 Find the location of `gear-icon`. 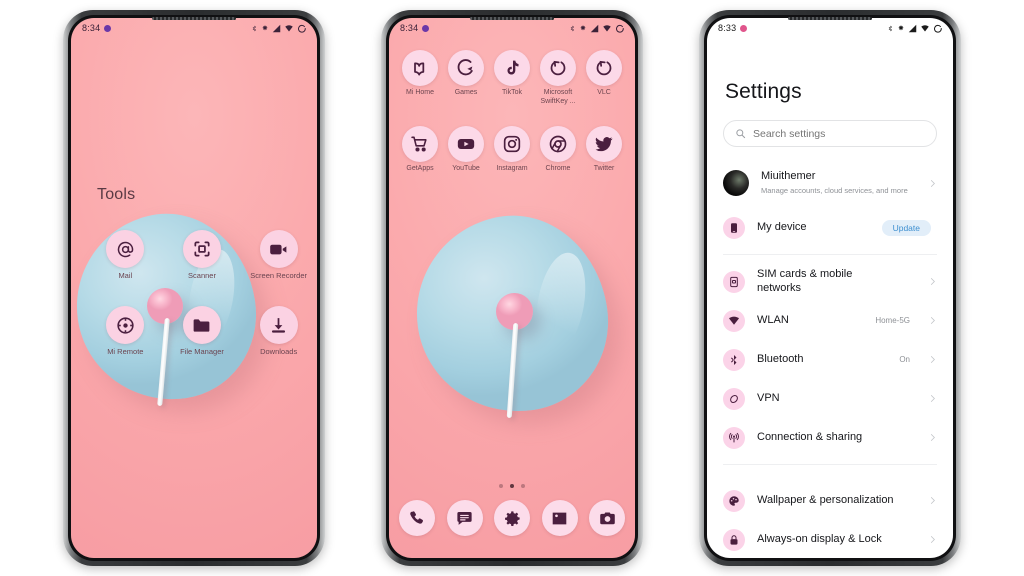

gear-icon is located at coordinates (512, 518).